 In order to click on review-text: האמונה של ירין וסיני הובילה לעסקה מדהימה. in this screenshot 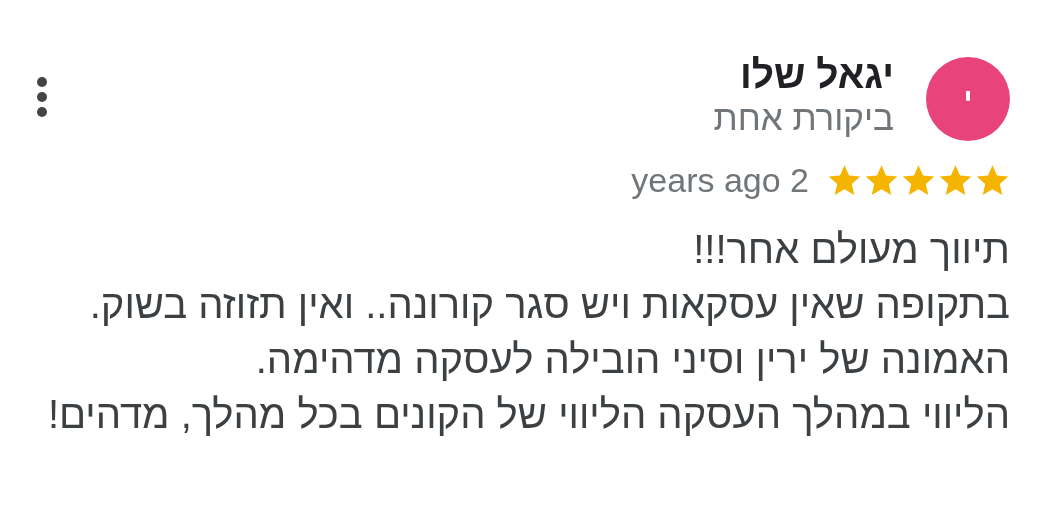, I will do `click(632, 359)`.